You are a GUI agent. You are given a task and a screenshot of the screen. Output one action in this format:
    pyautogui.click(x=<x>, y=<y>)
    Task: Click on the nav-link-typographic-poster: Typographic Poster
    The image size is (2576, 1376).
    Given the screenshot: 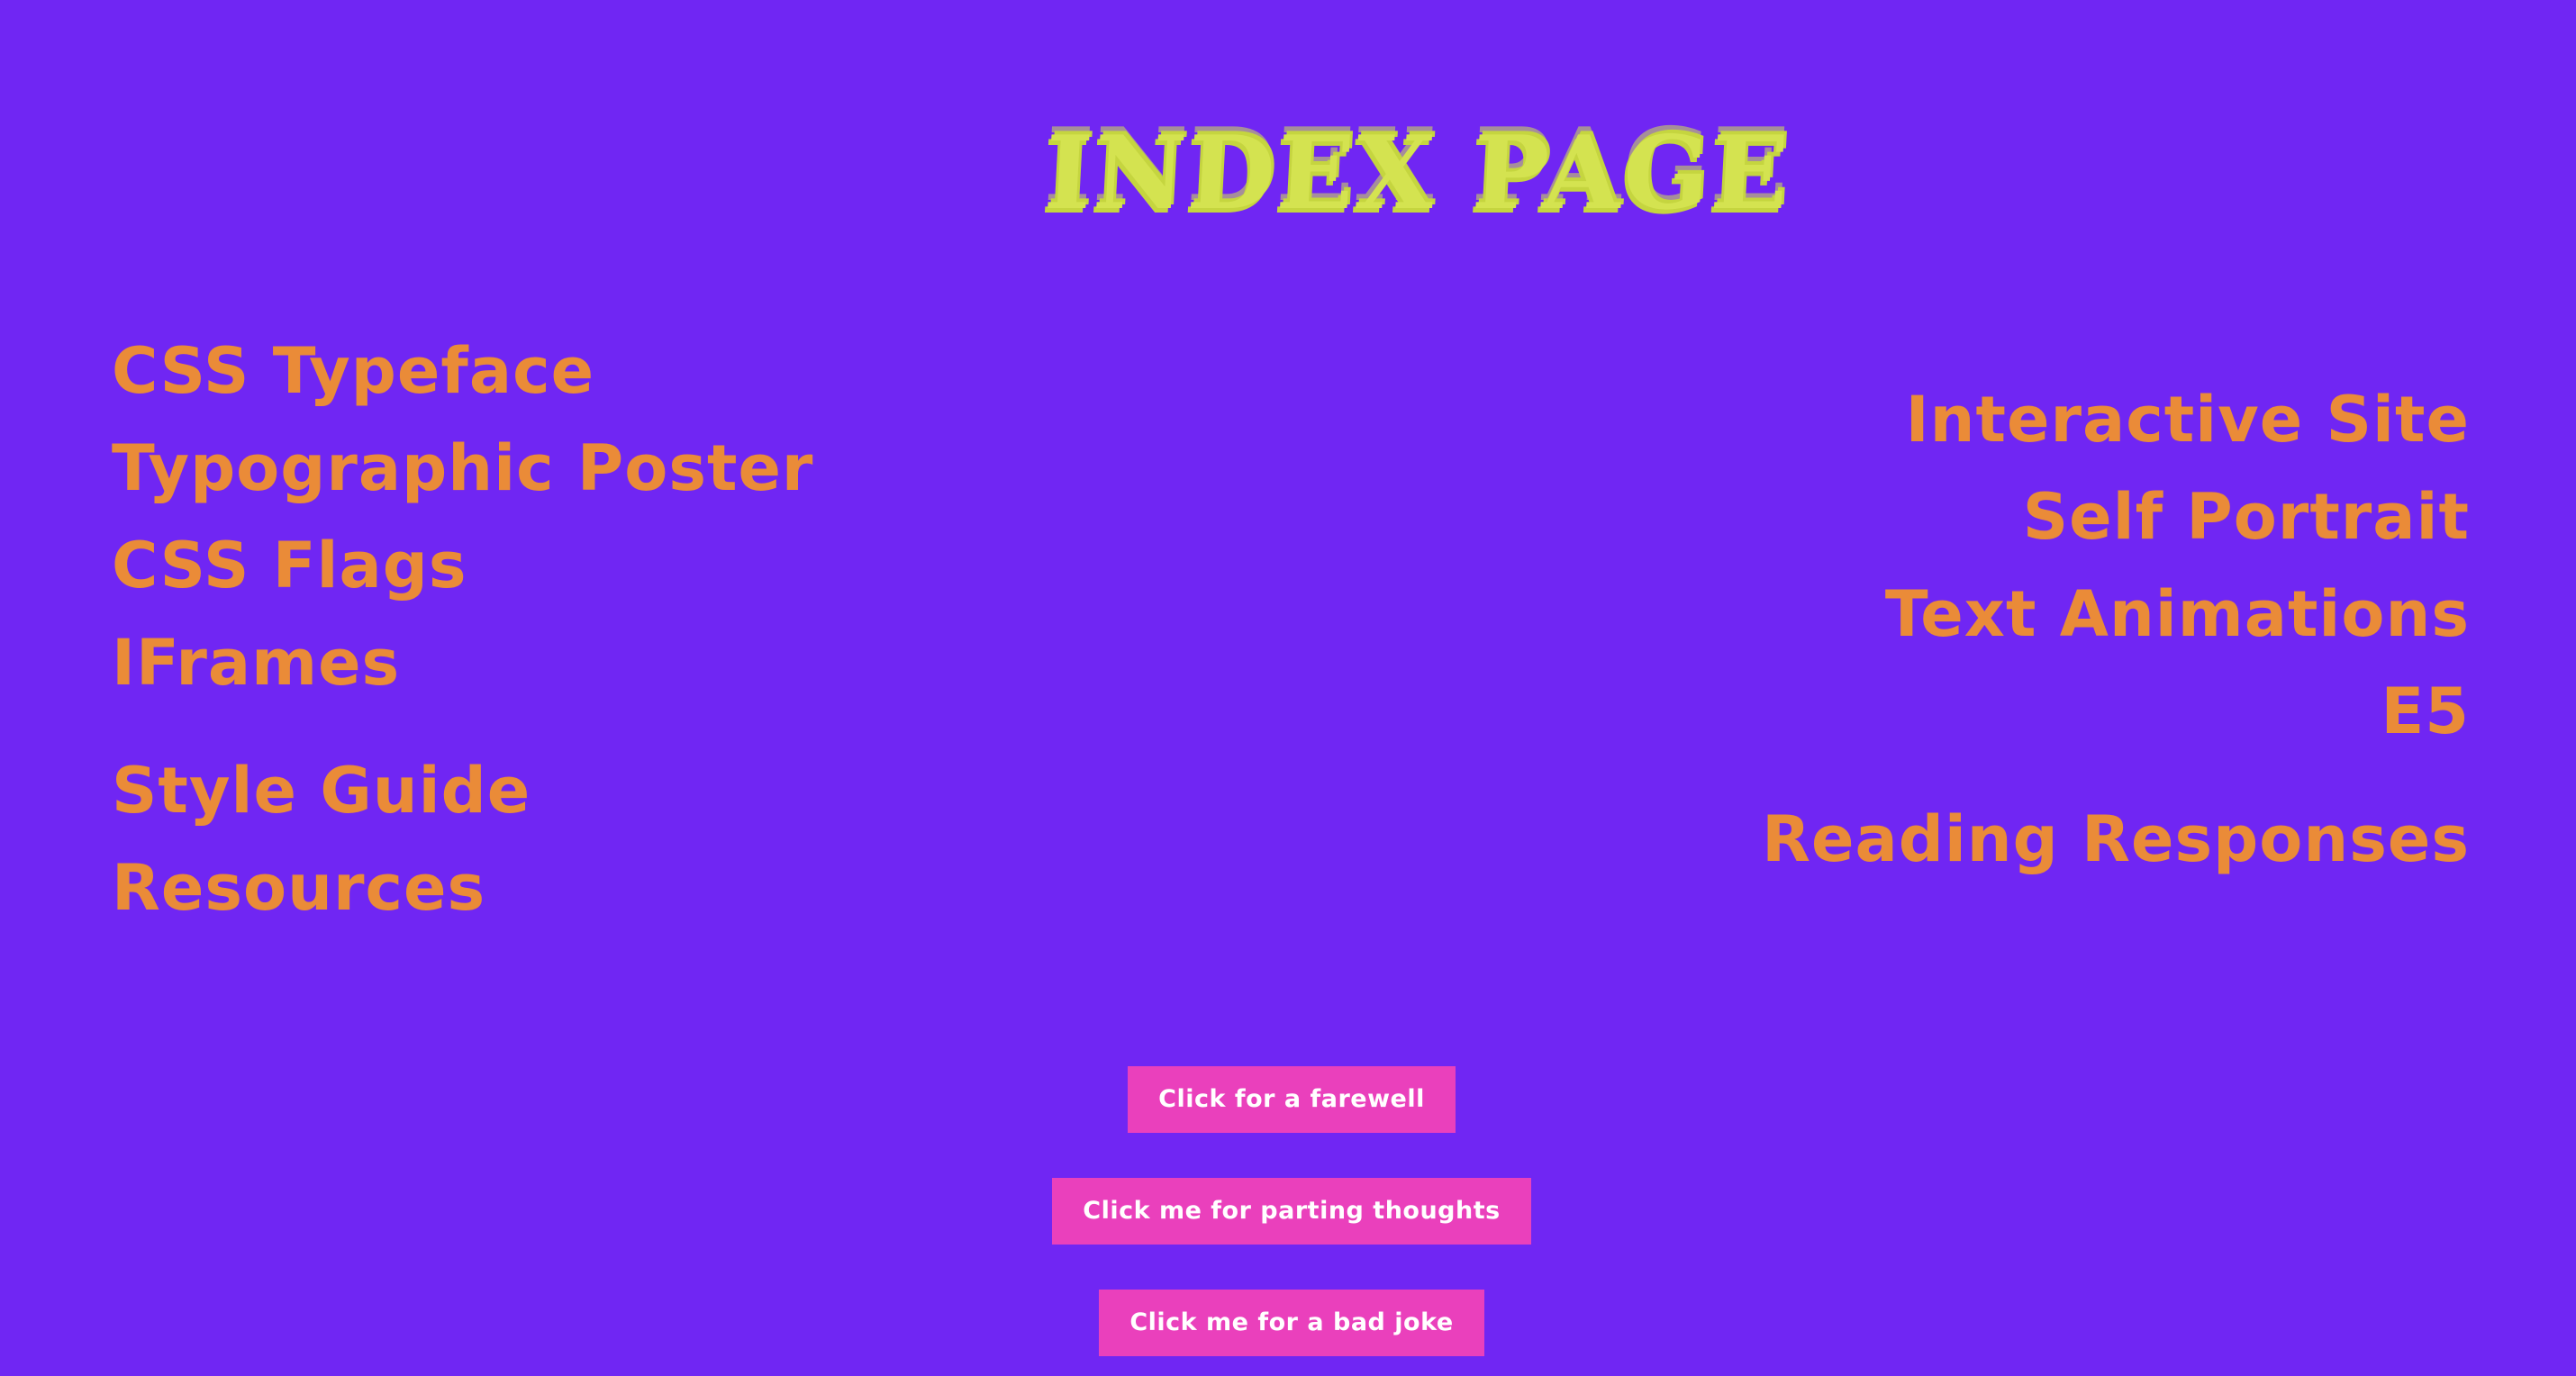 What is the action you would take?
    pyautogui.click(x=463, y=468)
    